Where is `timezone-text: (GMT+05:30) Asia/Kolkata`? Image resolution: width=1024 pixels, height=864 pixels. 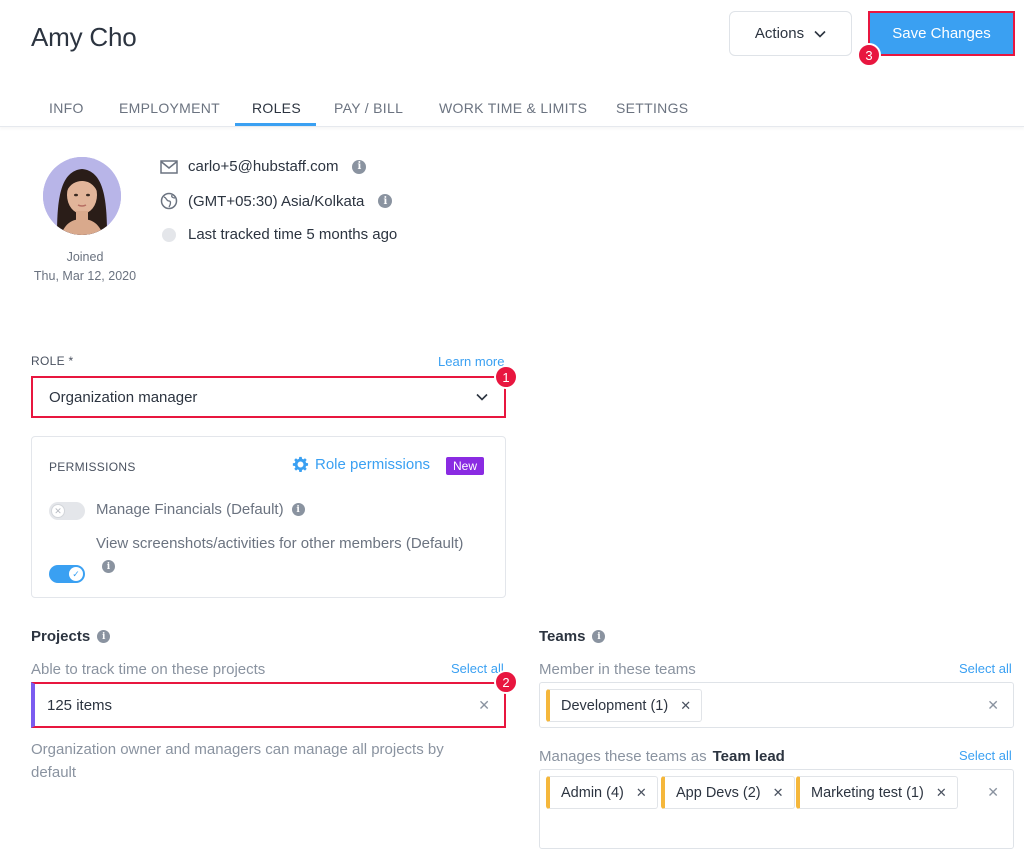
timezone-text: (GMT+05:30) Asia/Kolkata is located at coordinates (276, 201).